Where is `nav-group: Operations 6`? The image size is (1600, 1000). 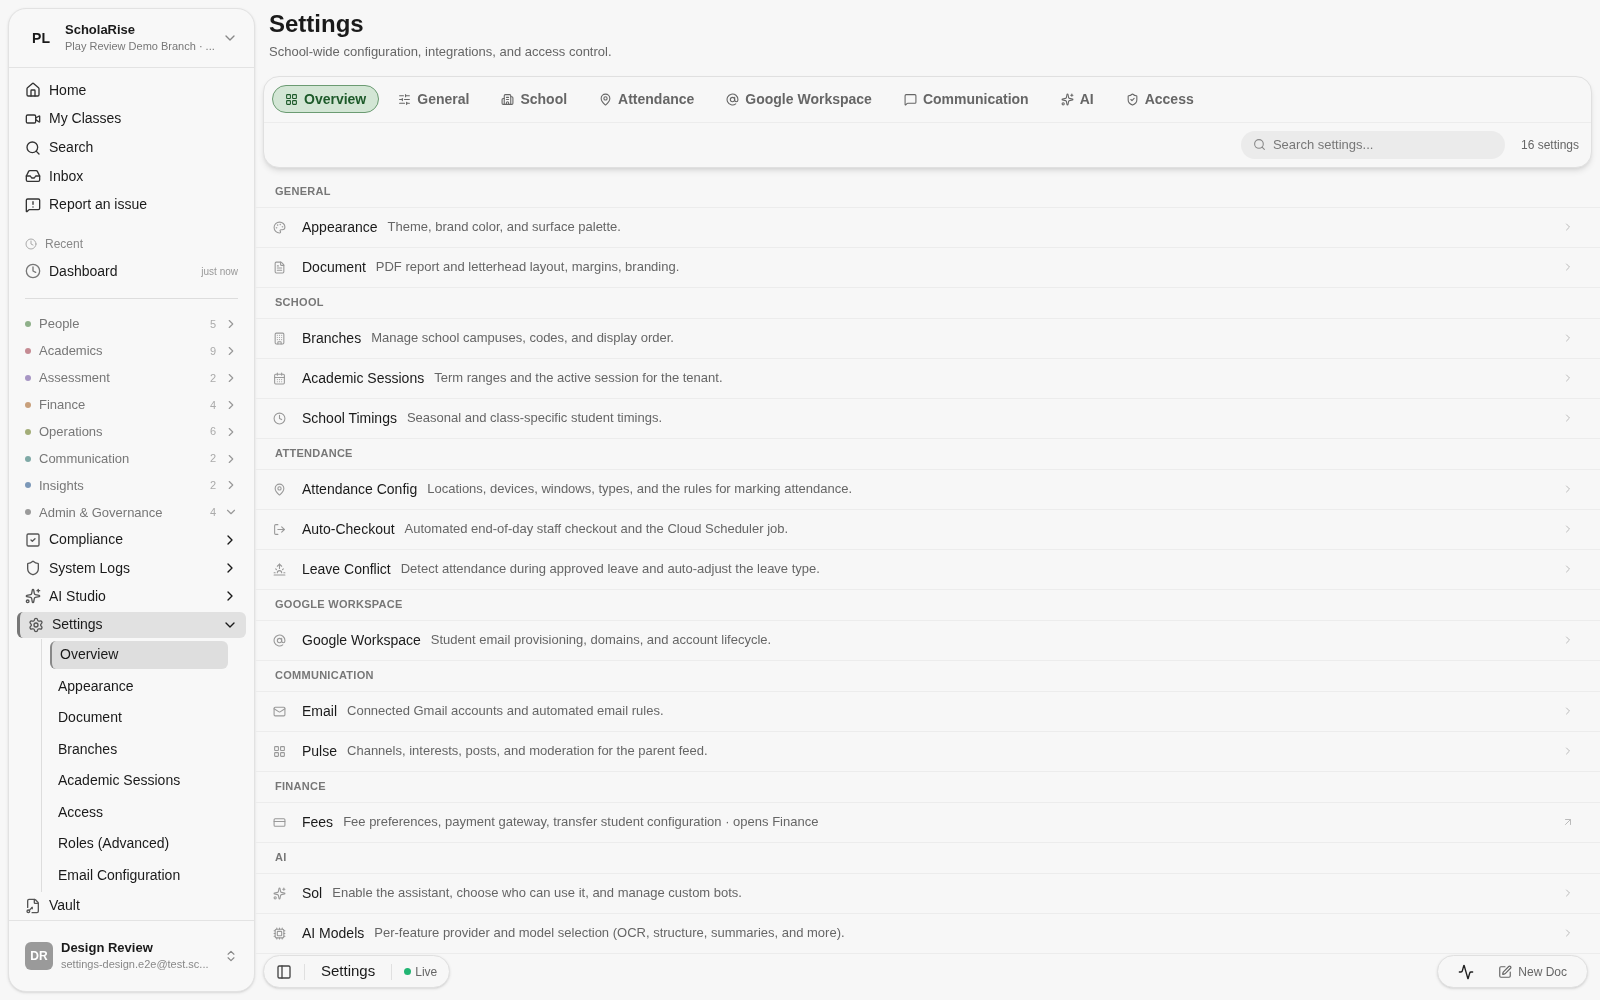 nav-group: Operations 6 is located at coordinates (131, 432).